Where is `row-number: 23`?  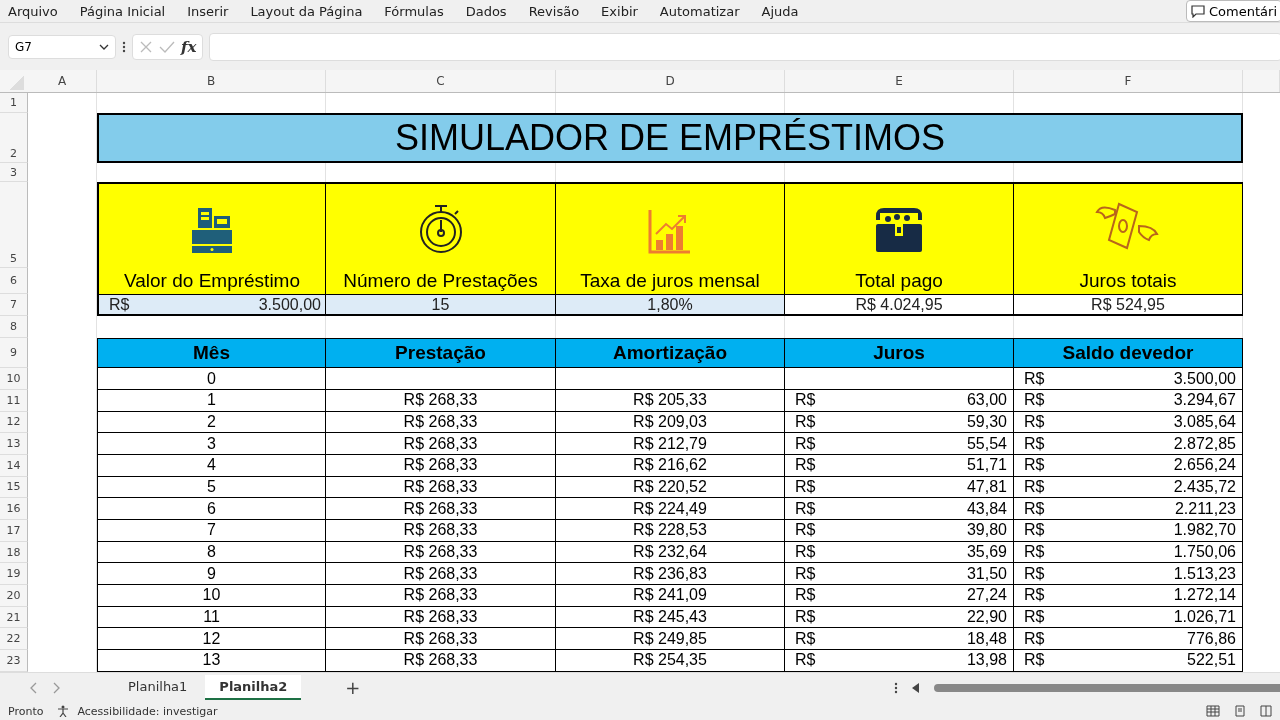
row-number: 23 is located at coordinates (14, 661).